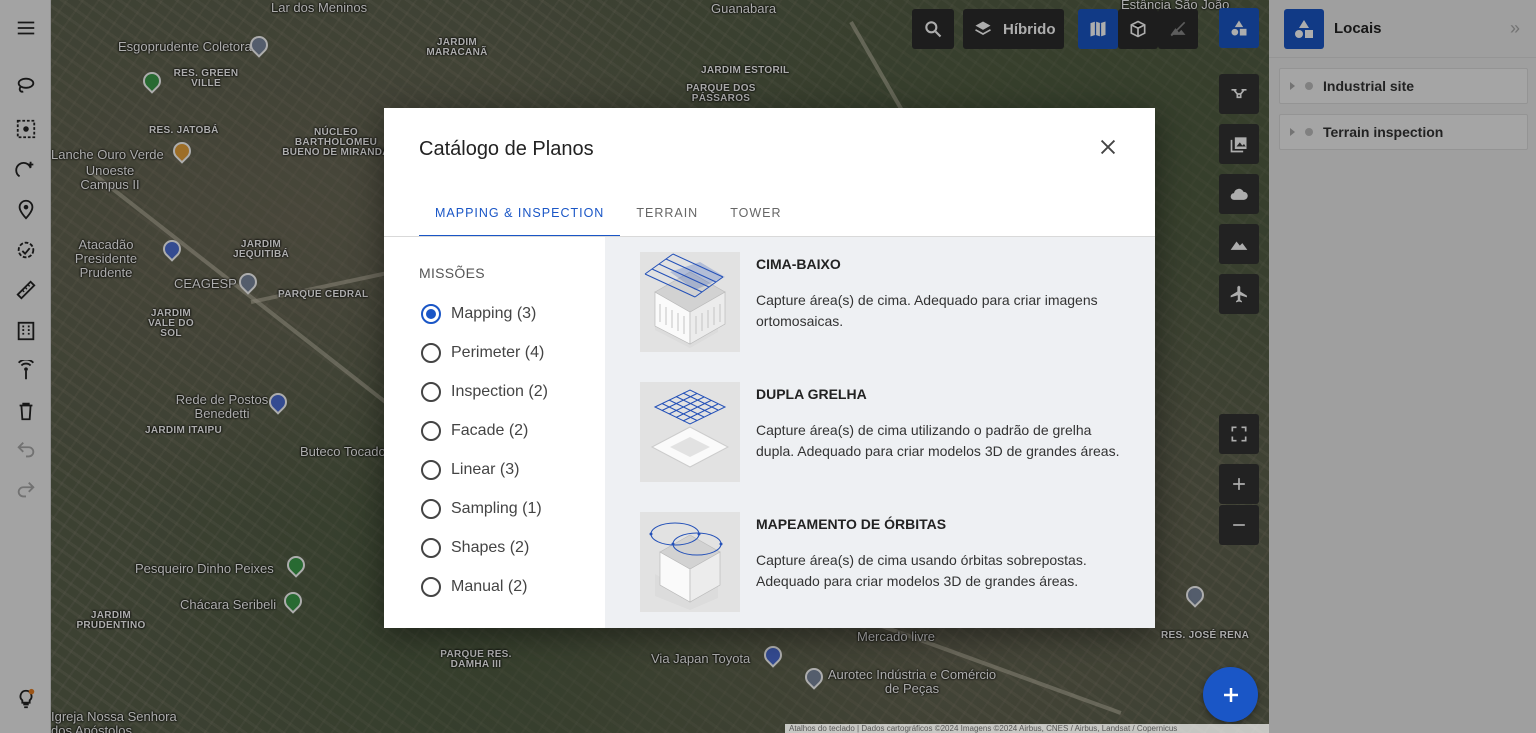 The image size is (1536, 733). I want to click on mission-label: Facade (2), so click(490, 430).